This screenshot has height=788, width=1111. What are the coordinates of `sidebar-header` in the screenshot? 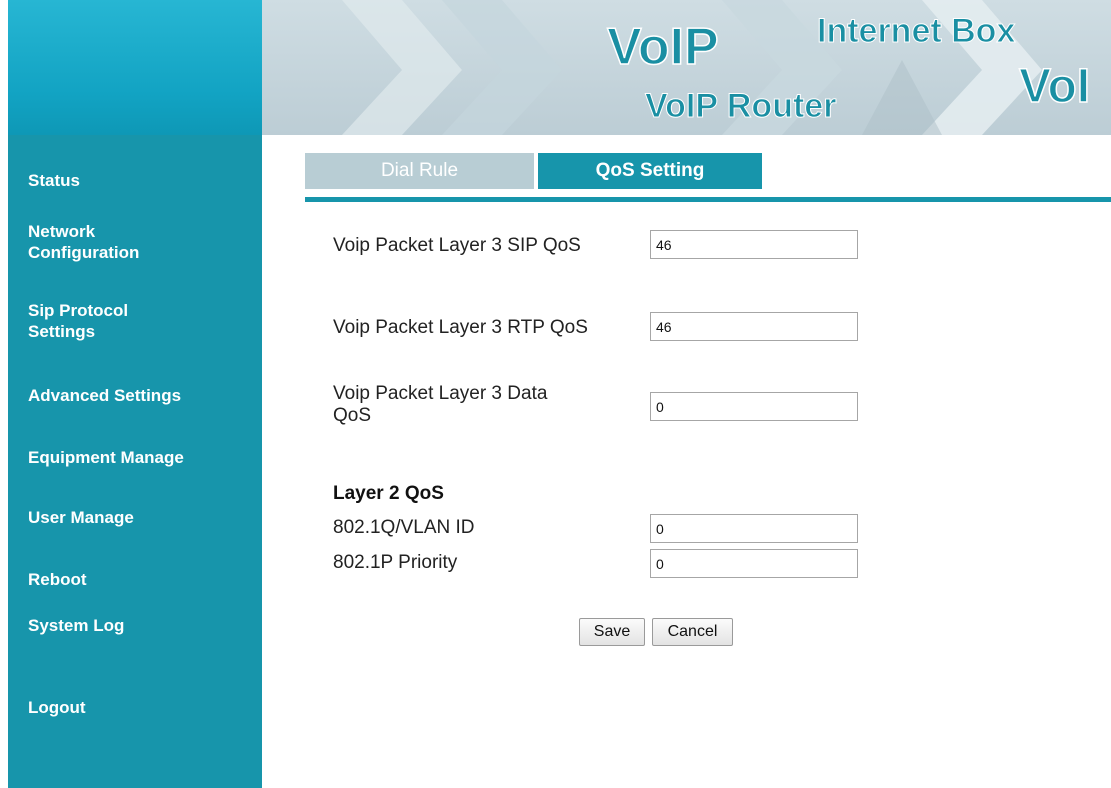 It's located at (135, 67).